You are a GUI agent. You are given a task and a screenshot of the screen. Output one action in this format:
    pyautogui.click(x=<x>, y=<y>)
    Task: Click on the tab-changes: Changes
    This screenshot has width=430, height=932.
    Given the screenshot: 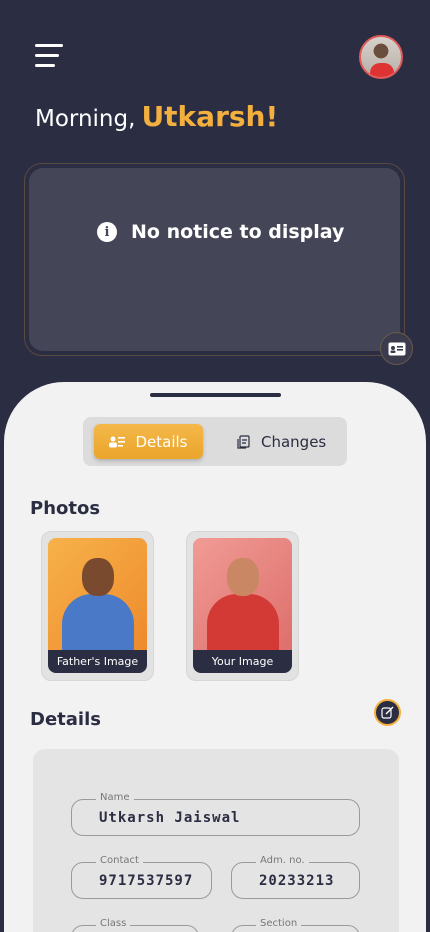 What is the action you would take?
    pyautogui.click(x=281, y=441)
    